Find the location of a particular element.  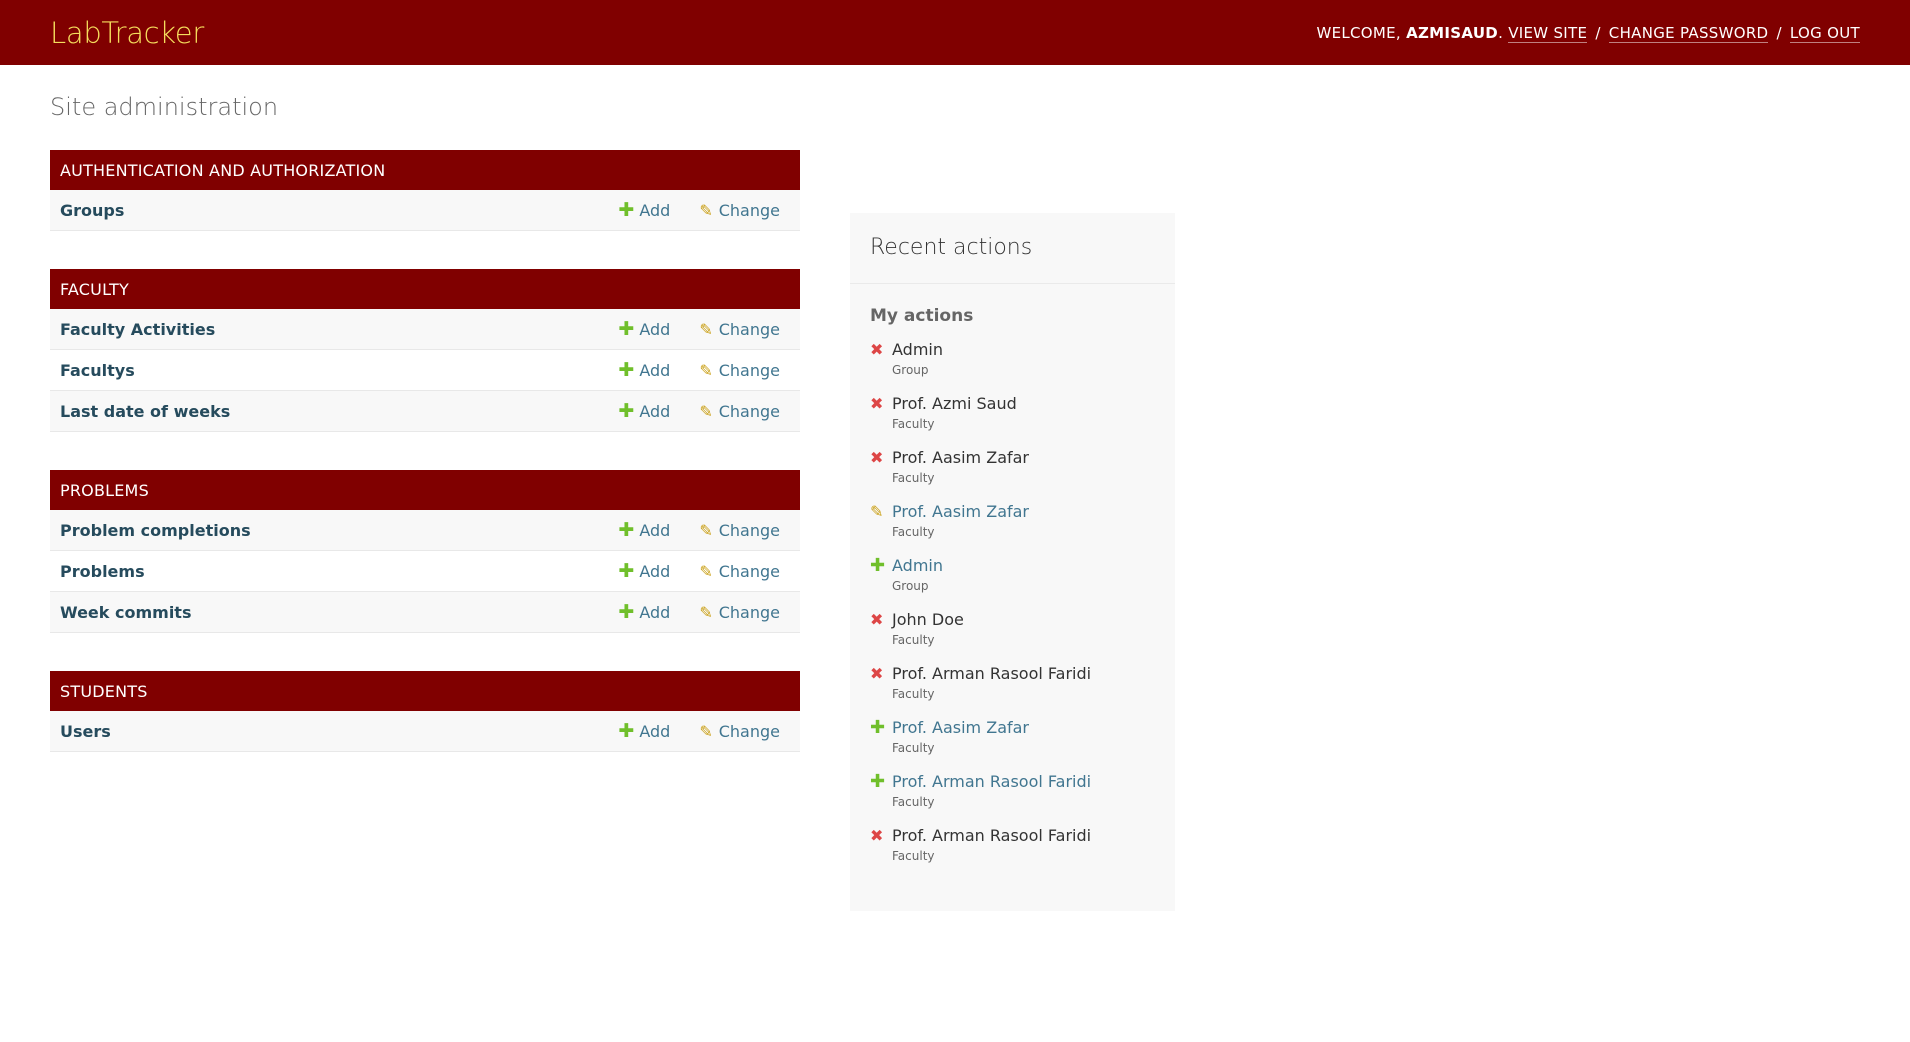

welcome-text: WELCOME, is located at coordinates (1358, 32).